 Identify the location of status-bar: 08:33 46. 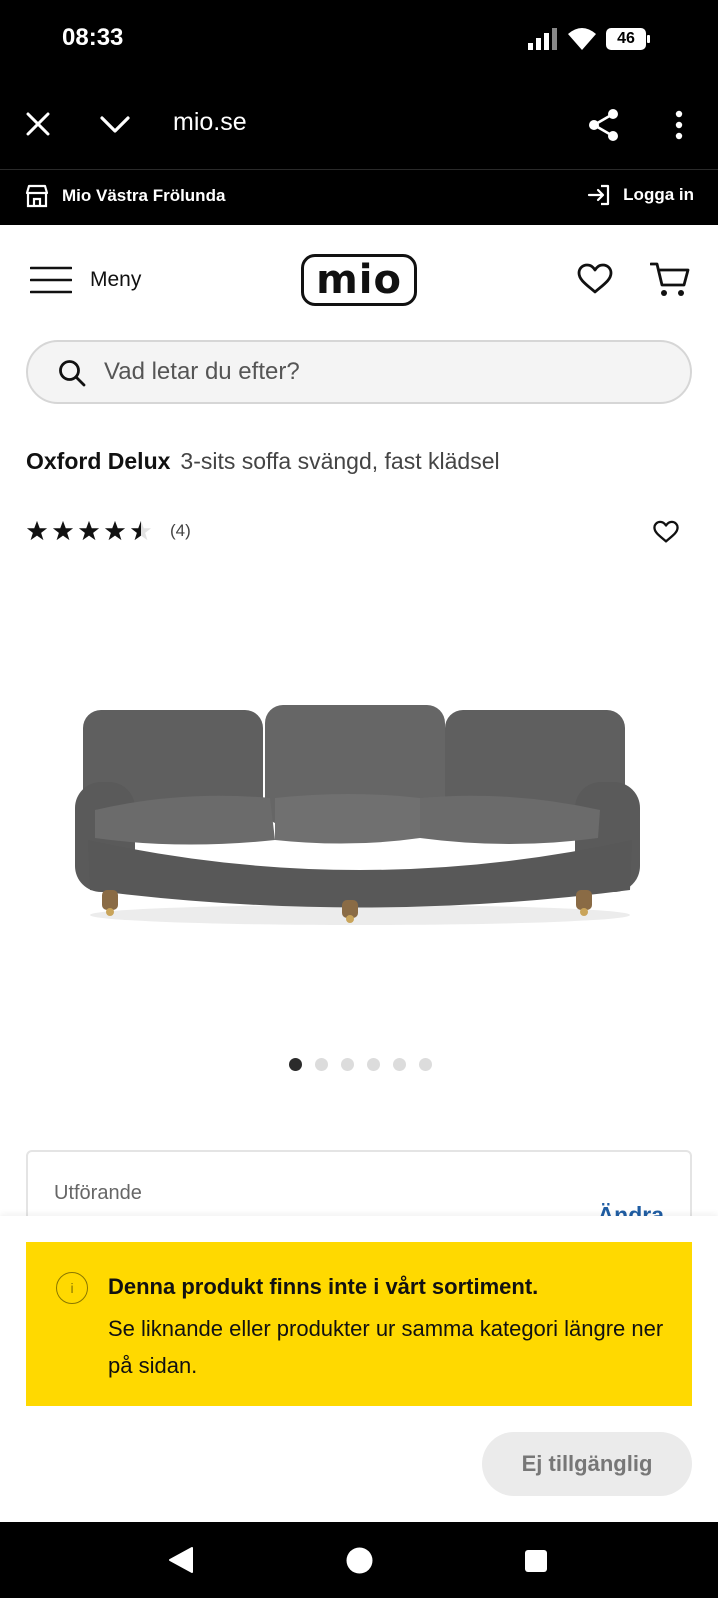
(359, 40).